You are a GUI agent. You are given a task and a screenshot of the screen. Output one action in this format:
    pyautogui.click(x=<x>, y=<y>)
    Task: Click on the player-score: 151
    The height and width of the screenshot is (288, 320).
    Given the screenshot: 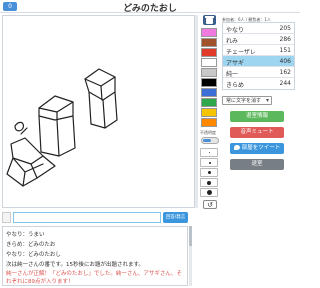 What is the action you would take?
    pyautogui.click(x=285, y=50)
    